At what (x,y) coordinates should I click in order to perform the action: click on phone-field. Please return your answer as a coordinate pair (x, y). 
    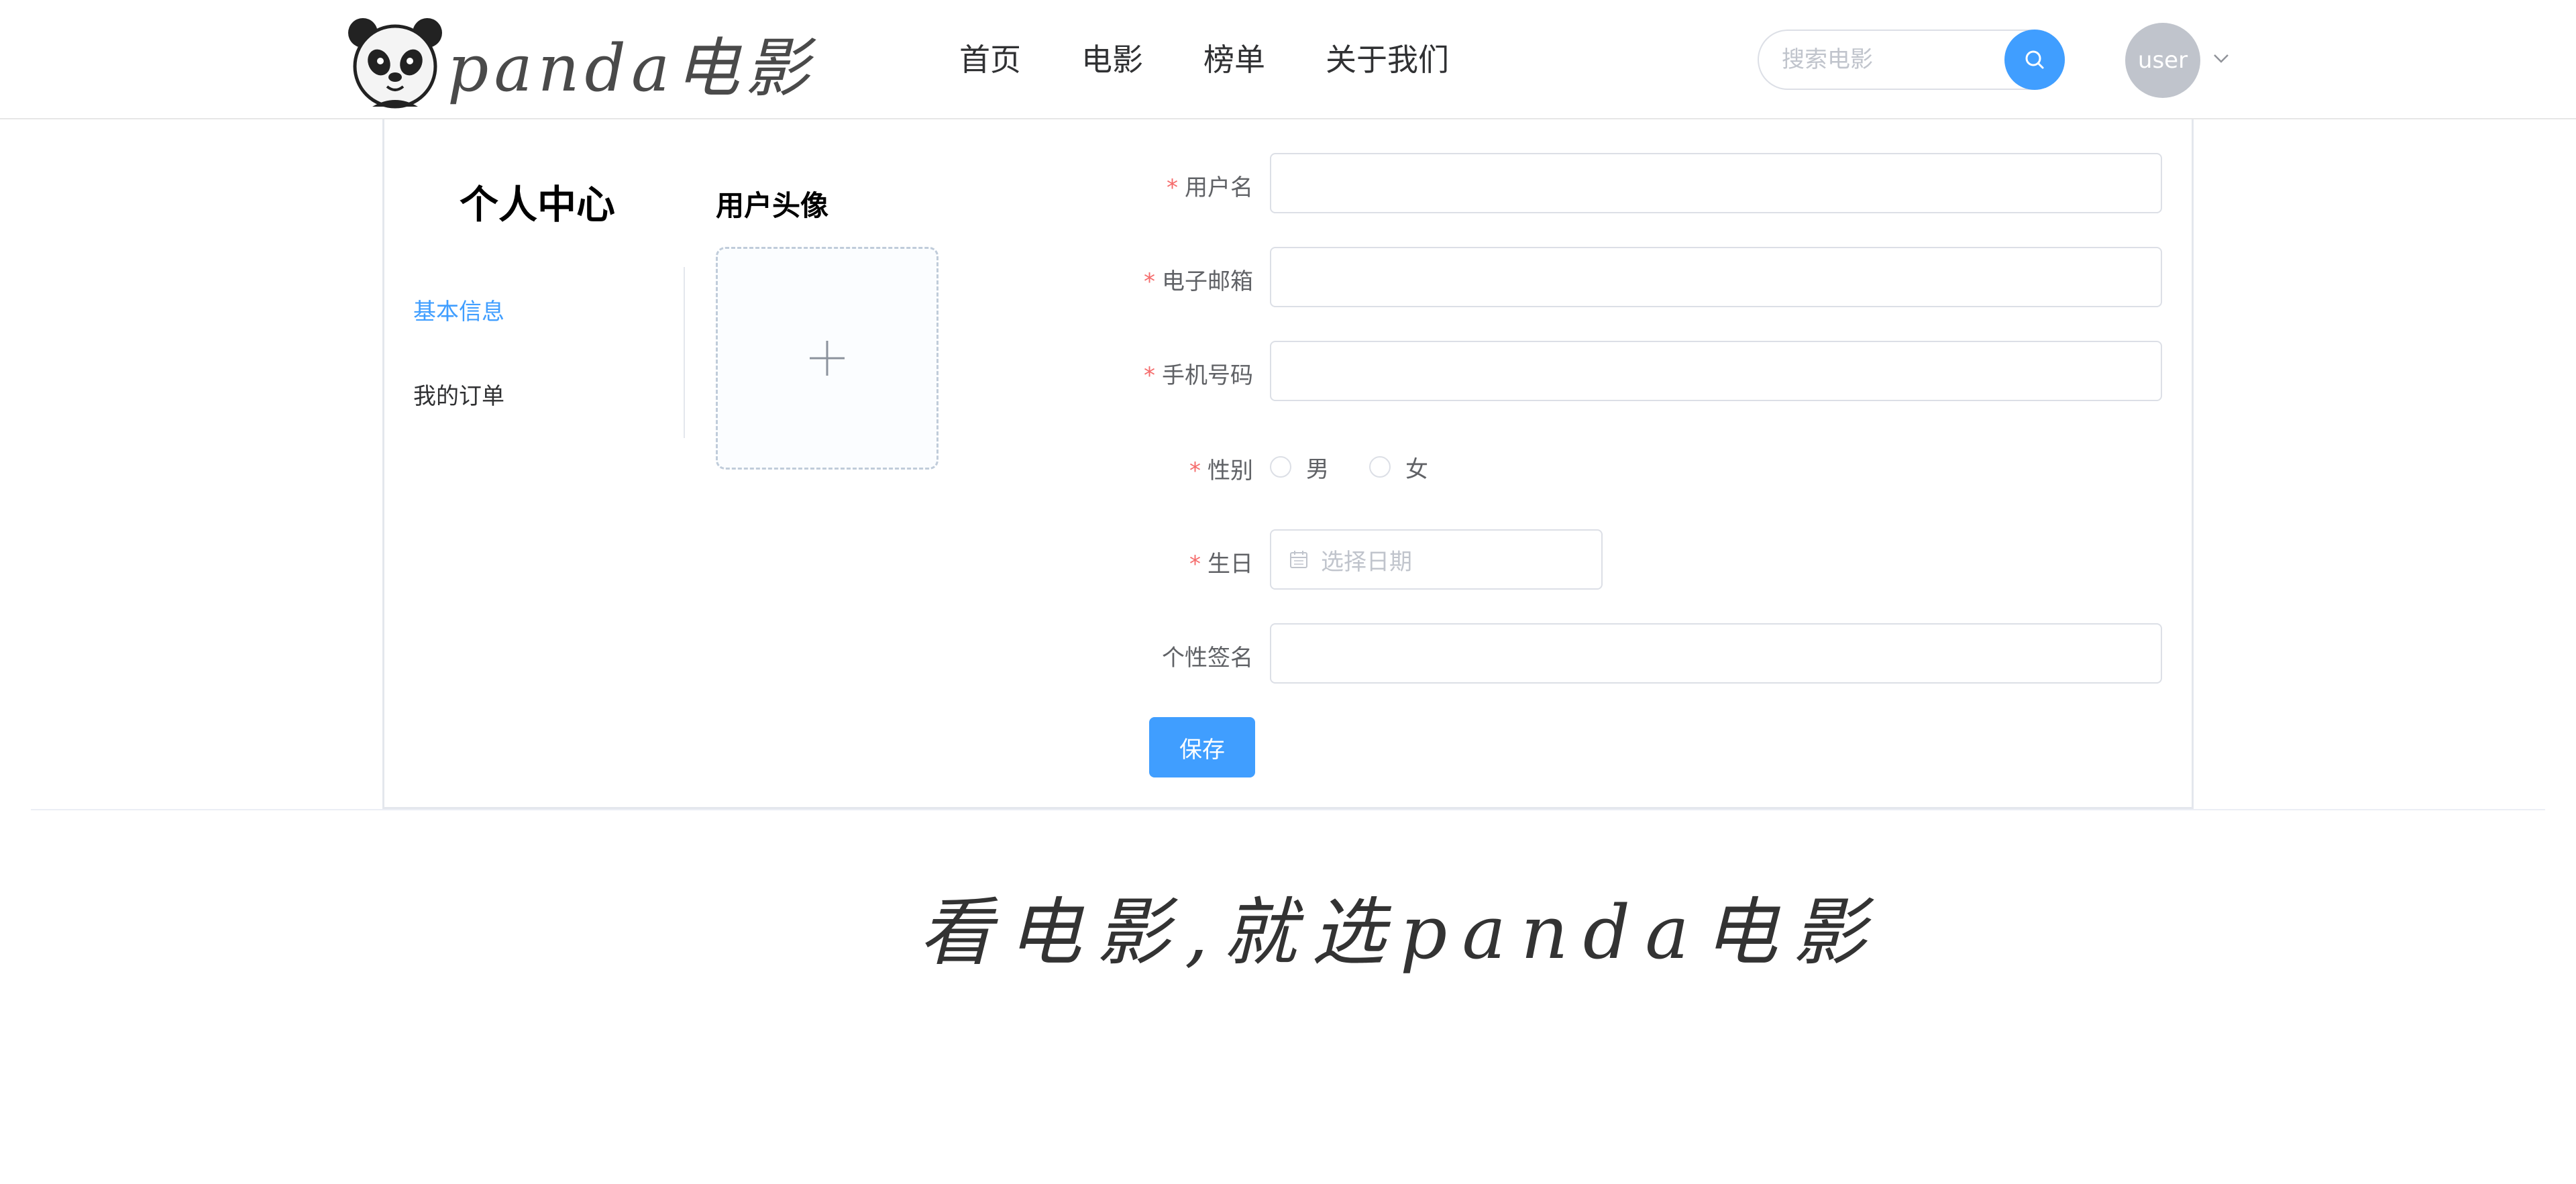
    Looking at the image, I should click on (1716, 371).